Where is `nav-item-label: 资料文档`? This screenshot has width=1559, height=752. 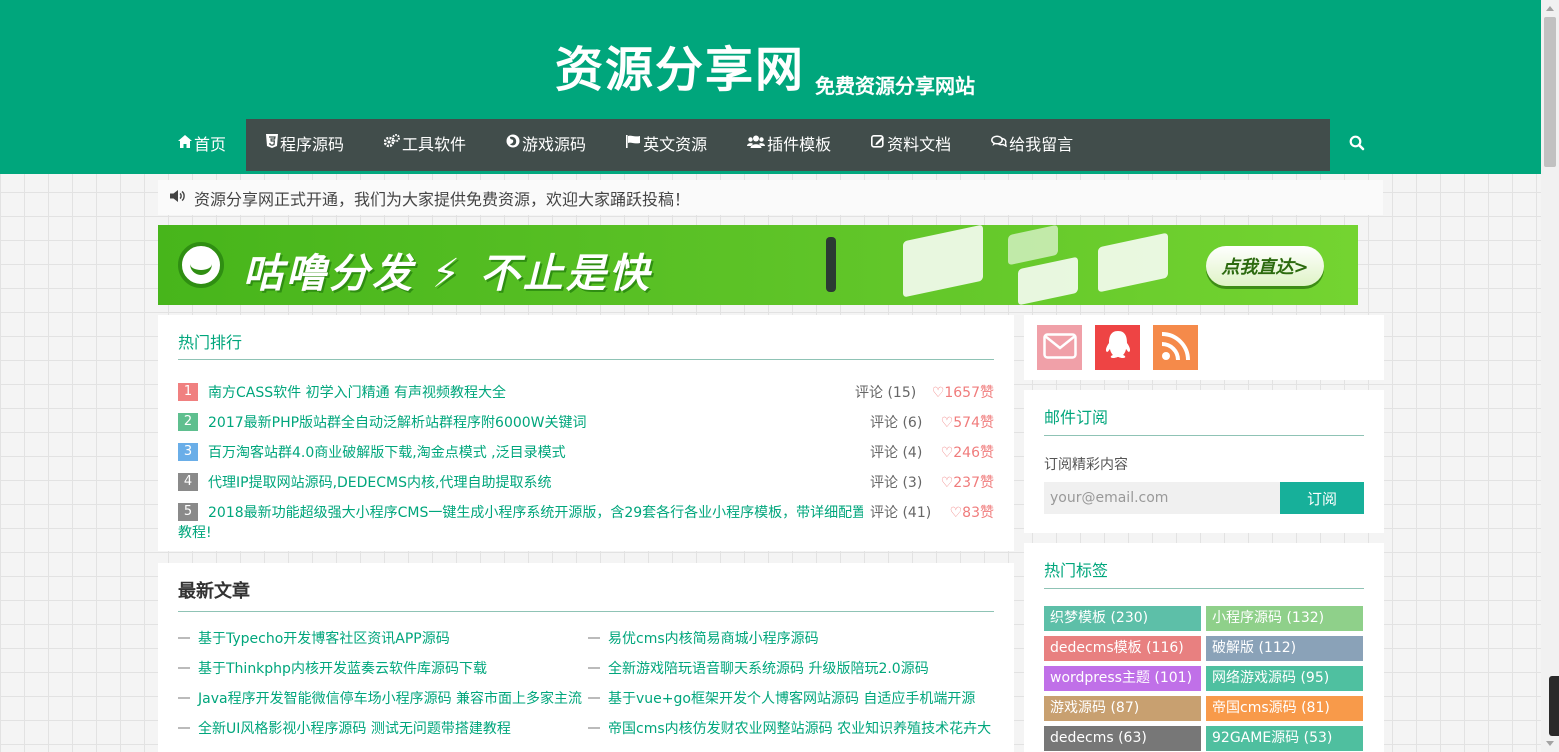 nav-item-label: 资料文档 is located at coordinates (919, 144).